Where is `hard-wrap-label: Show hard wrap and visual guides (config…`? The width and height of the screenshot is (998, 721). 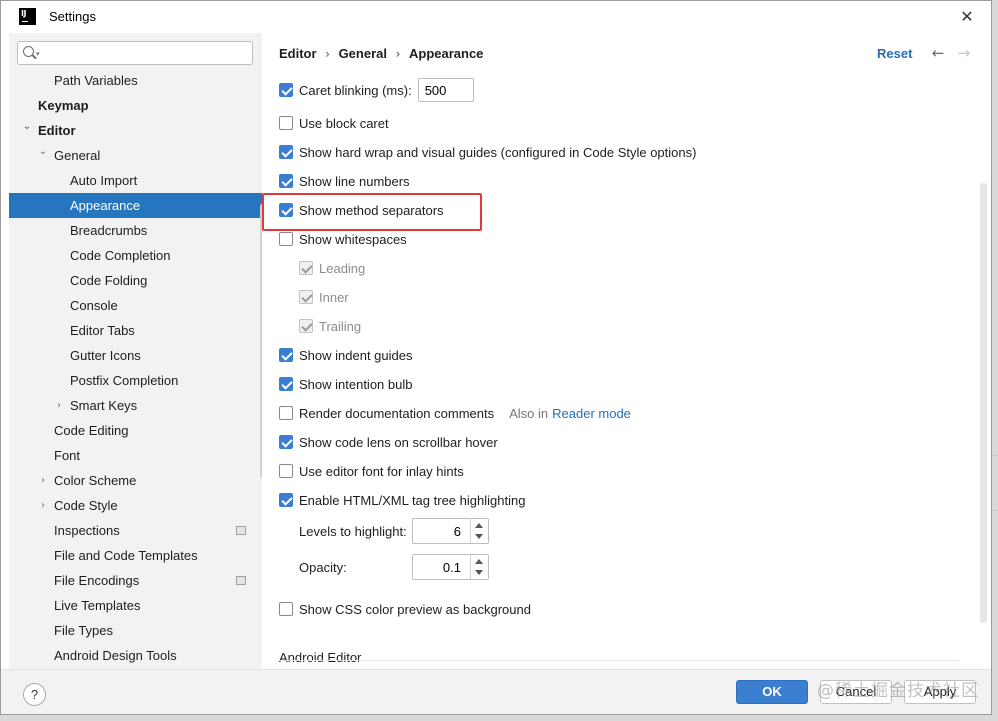
hard-wrap-label: Show hard wrap and visual guides (config… is located at coordinates (498, 152).